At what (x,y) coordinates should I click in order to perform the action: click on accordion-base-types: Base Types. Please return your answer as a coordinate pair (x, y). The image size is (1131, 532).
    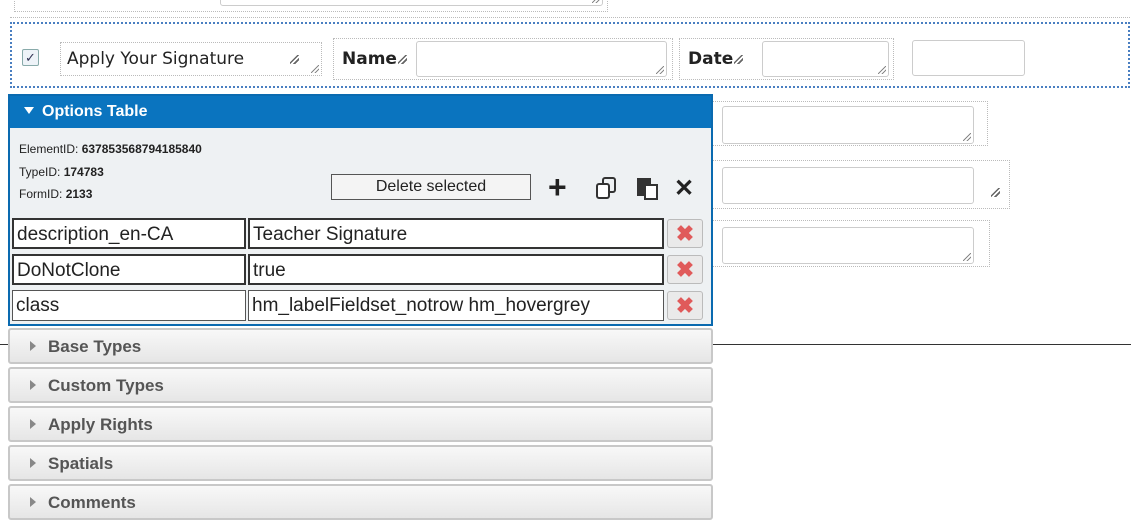
    Looking at the image, I should click on (360, 346).